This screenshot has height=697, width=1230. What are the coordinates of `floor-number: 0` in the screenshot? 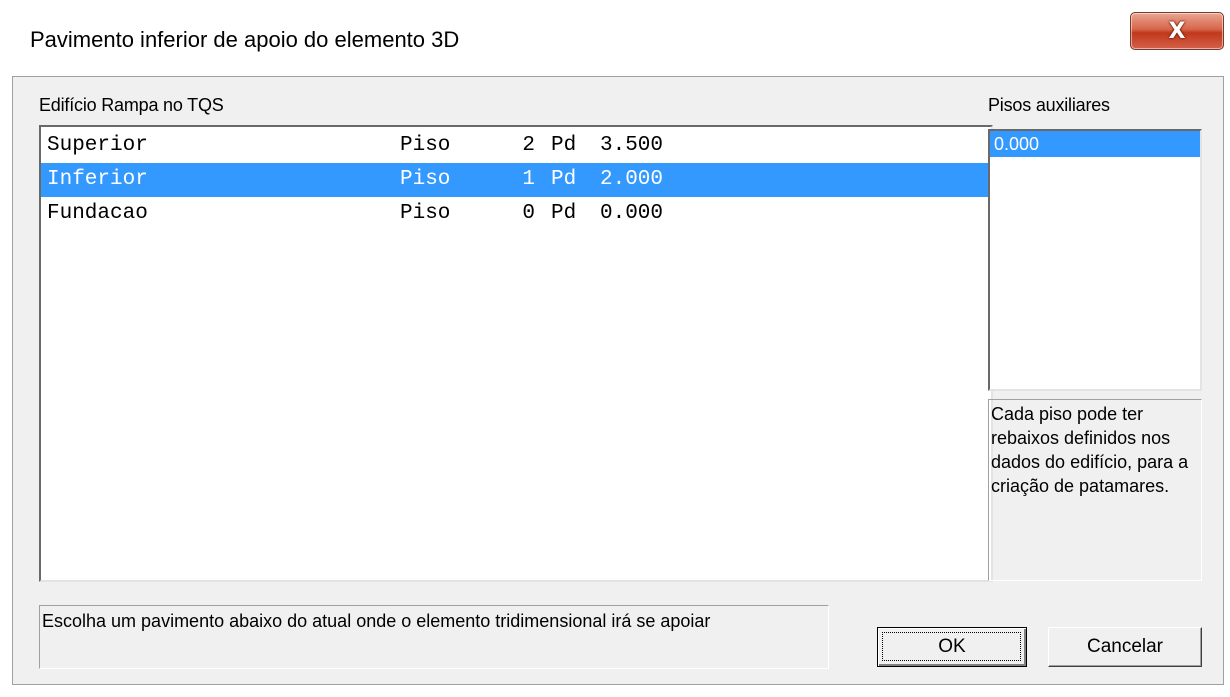 It's located at (528, 213).